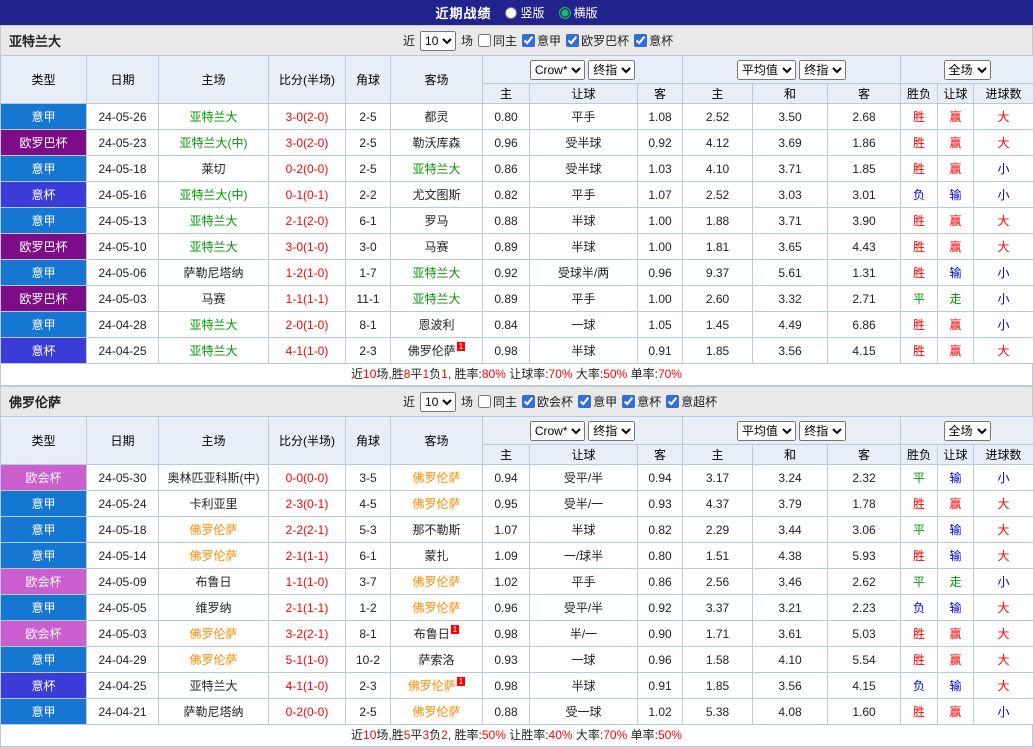 The width and height of the screenshot is (1033, 747). I want to click on match-date: 24-05-24, so click(123, 504).